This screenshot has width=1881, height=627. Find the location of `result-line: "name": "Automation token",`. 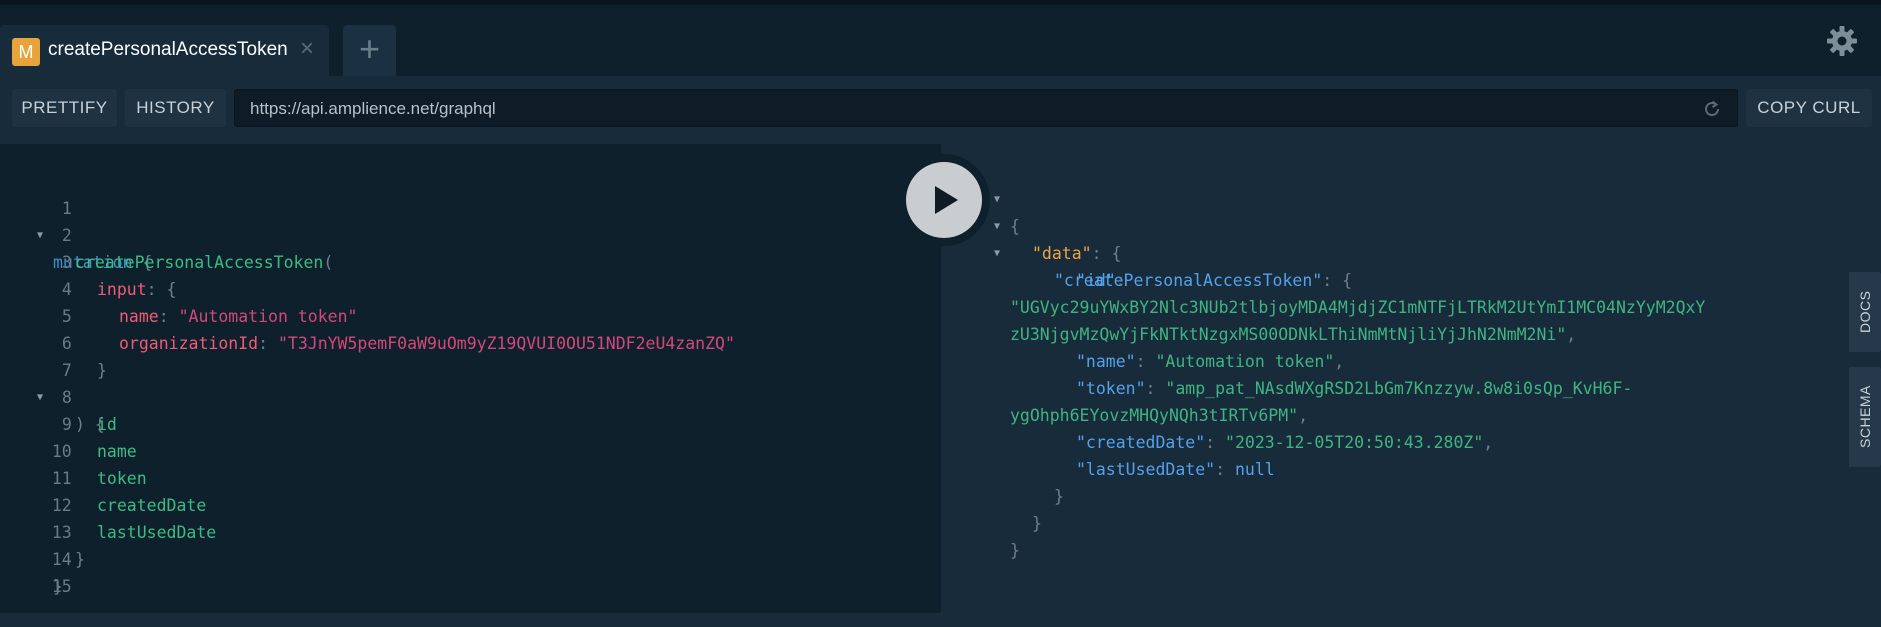

result-line: "name": "Automation token", is located at coordinates (1142, 346).